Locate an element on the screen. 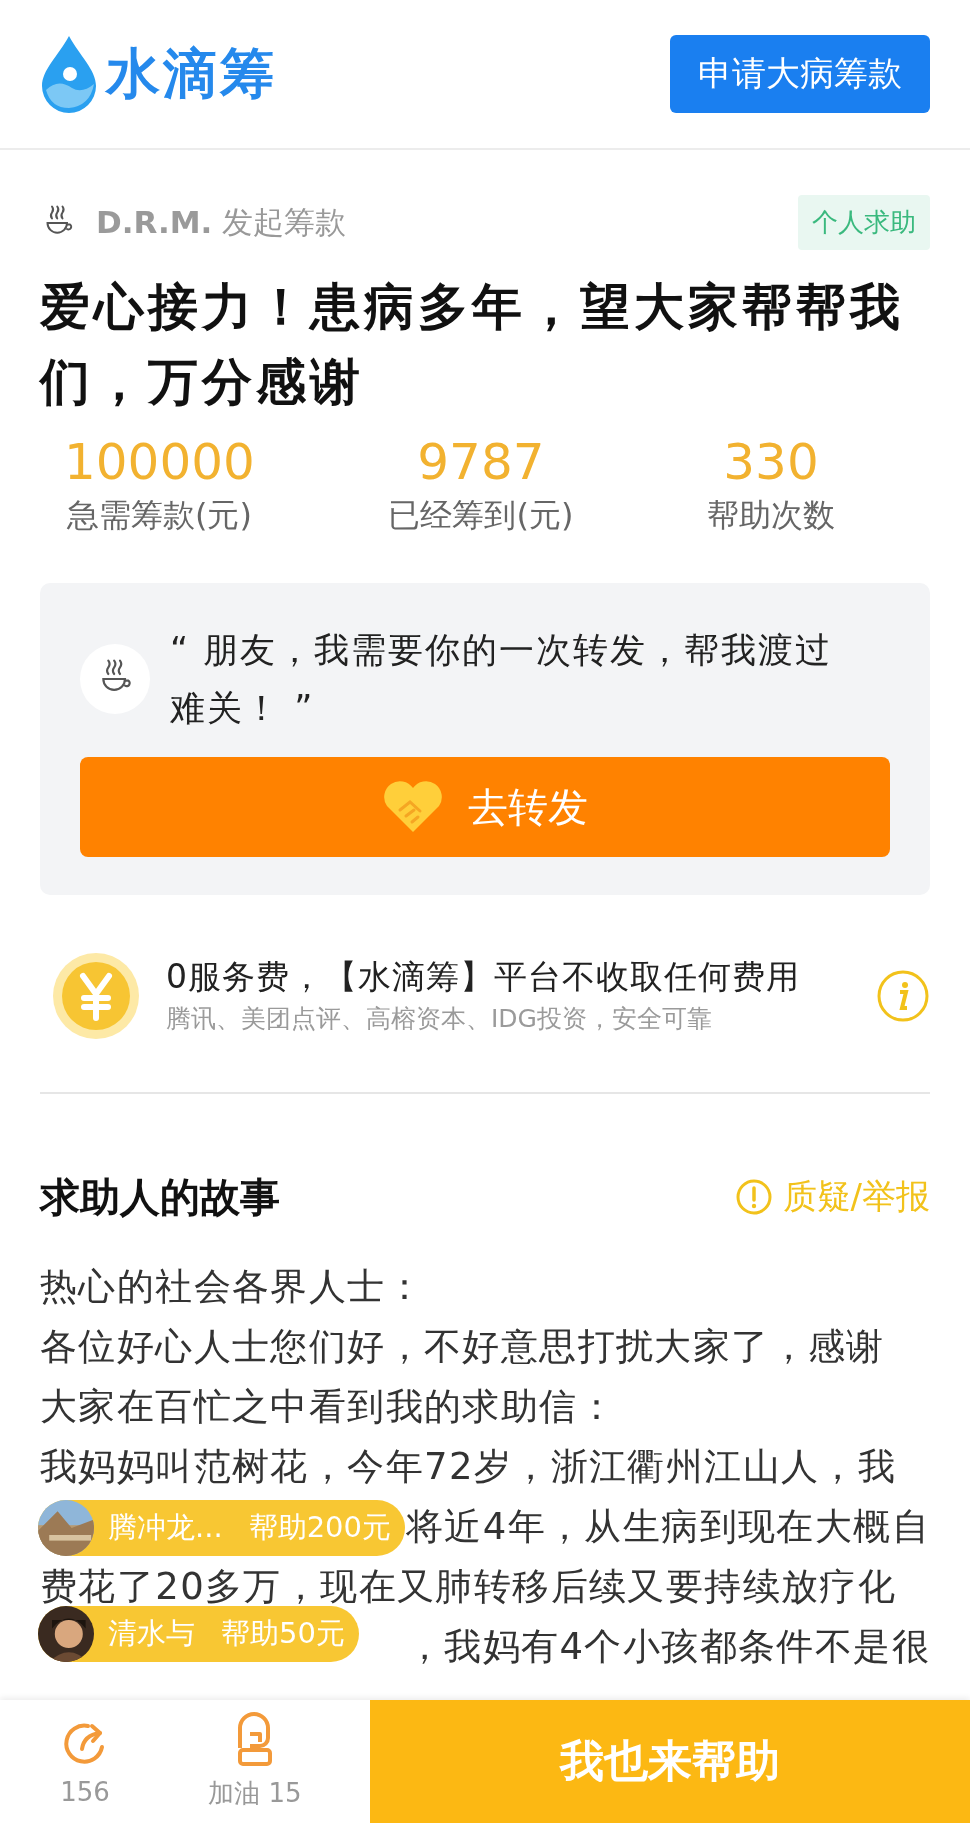  fee-notice-subtitle: 腾讯、美团点评、高榕资本、IDG投资，安全可靠 is located at coordinates (439, 1018).